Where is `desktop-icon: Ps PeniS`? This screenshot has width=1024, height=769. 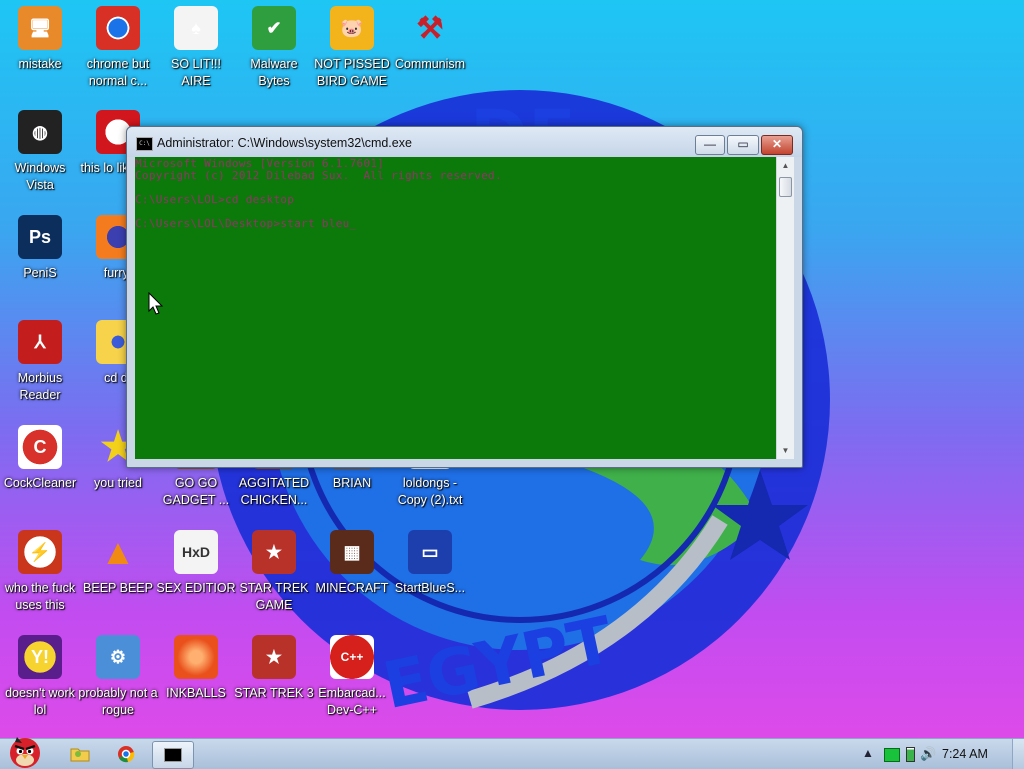 desktop-icon: Ps PeniS is located at coordinates (40, 248).